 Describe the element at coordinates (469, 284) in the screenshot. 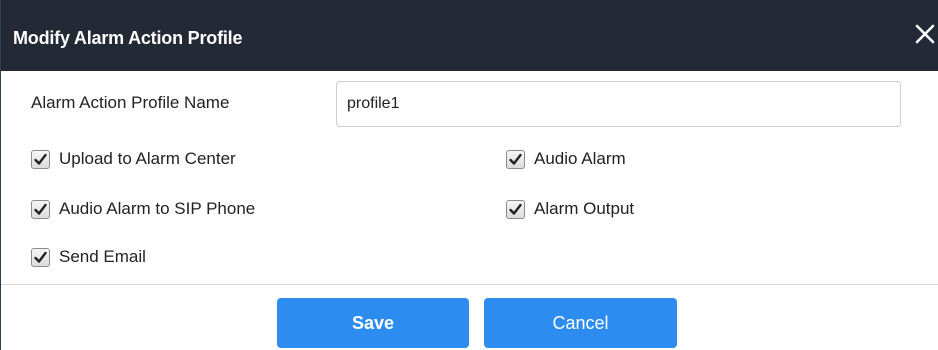

I see `footer-divider` at that location.